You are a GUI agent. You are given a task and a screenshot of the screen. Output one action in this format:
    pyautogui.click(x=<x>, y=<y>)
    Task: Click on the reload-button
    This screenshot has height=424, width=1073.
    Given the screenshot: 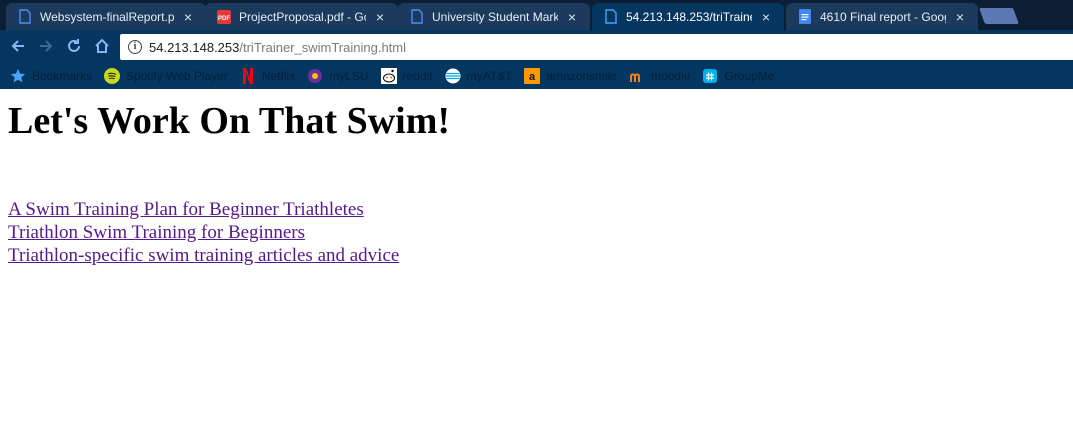 What is the action you would take?
    pyautogui.click(x=74, y=46)
    